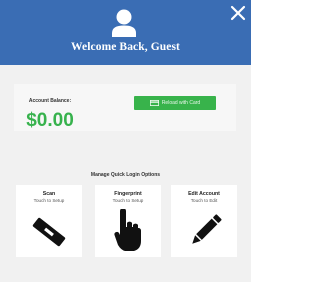 The image size is (320, 282). I want to click on fingerprint-option-title: Fingerprint, so click(128, 194).